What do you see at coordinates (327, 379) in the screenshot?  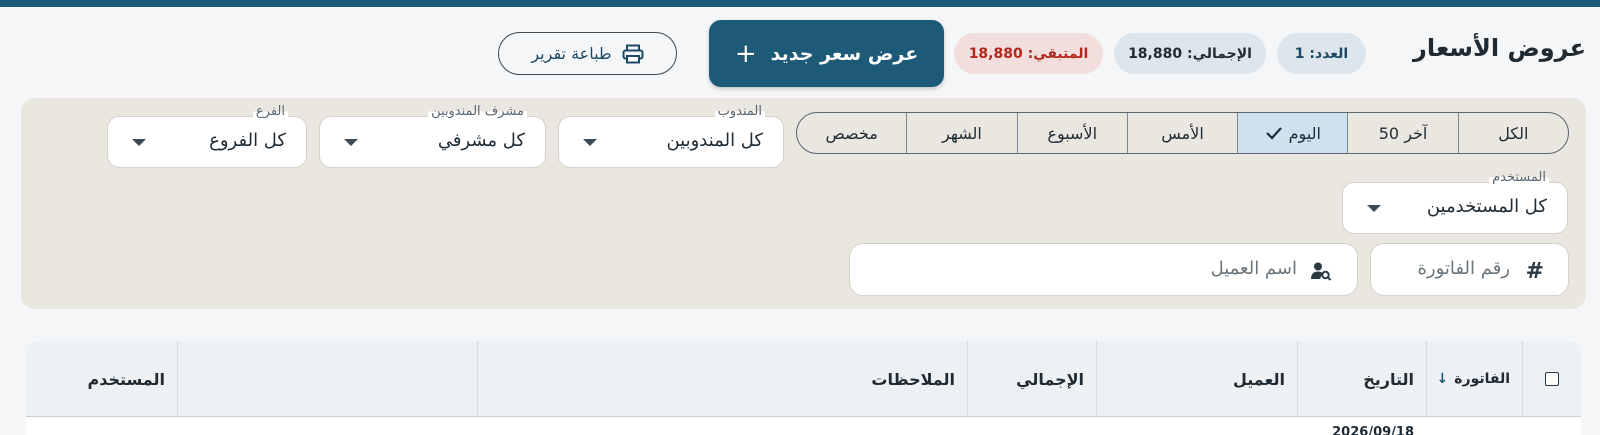 I see `column-header-blank` at bounding box center [327, 379].